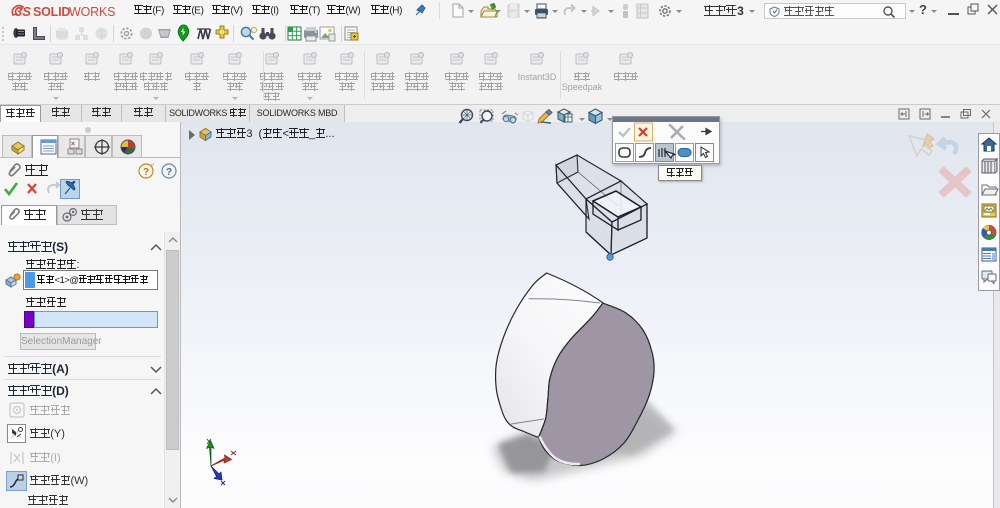 The image size is (1000, 508). Describe the element at coordinates (51, 12) in the screenshot. I see `svg-text: SOLID` at that location.